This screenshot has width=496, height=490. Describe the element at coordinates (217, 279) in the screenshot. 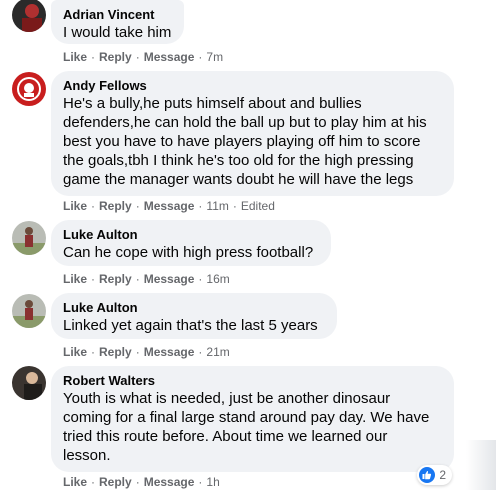

I see `timestamp: 16m` at that location.